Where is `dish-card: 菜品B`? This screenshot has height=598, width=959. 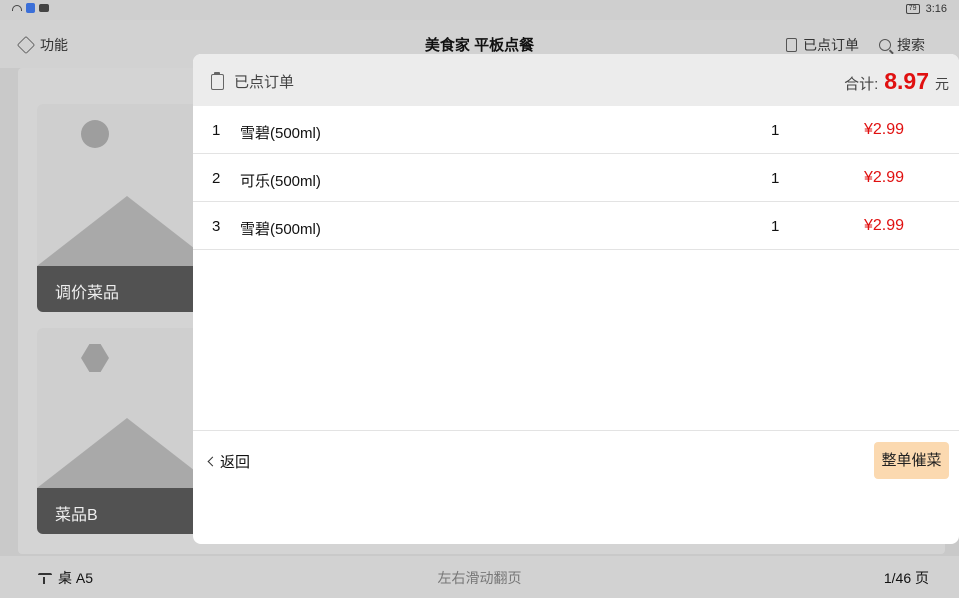 dish-card: 菜品B is located at coordinates (122, 431).